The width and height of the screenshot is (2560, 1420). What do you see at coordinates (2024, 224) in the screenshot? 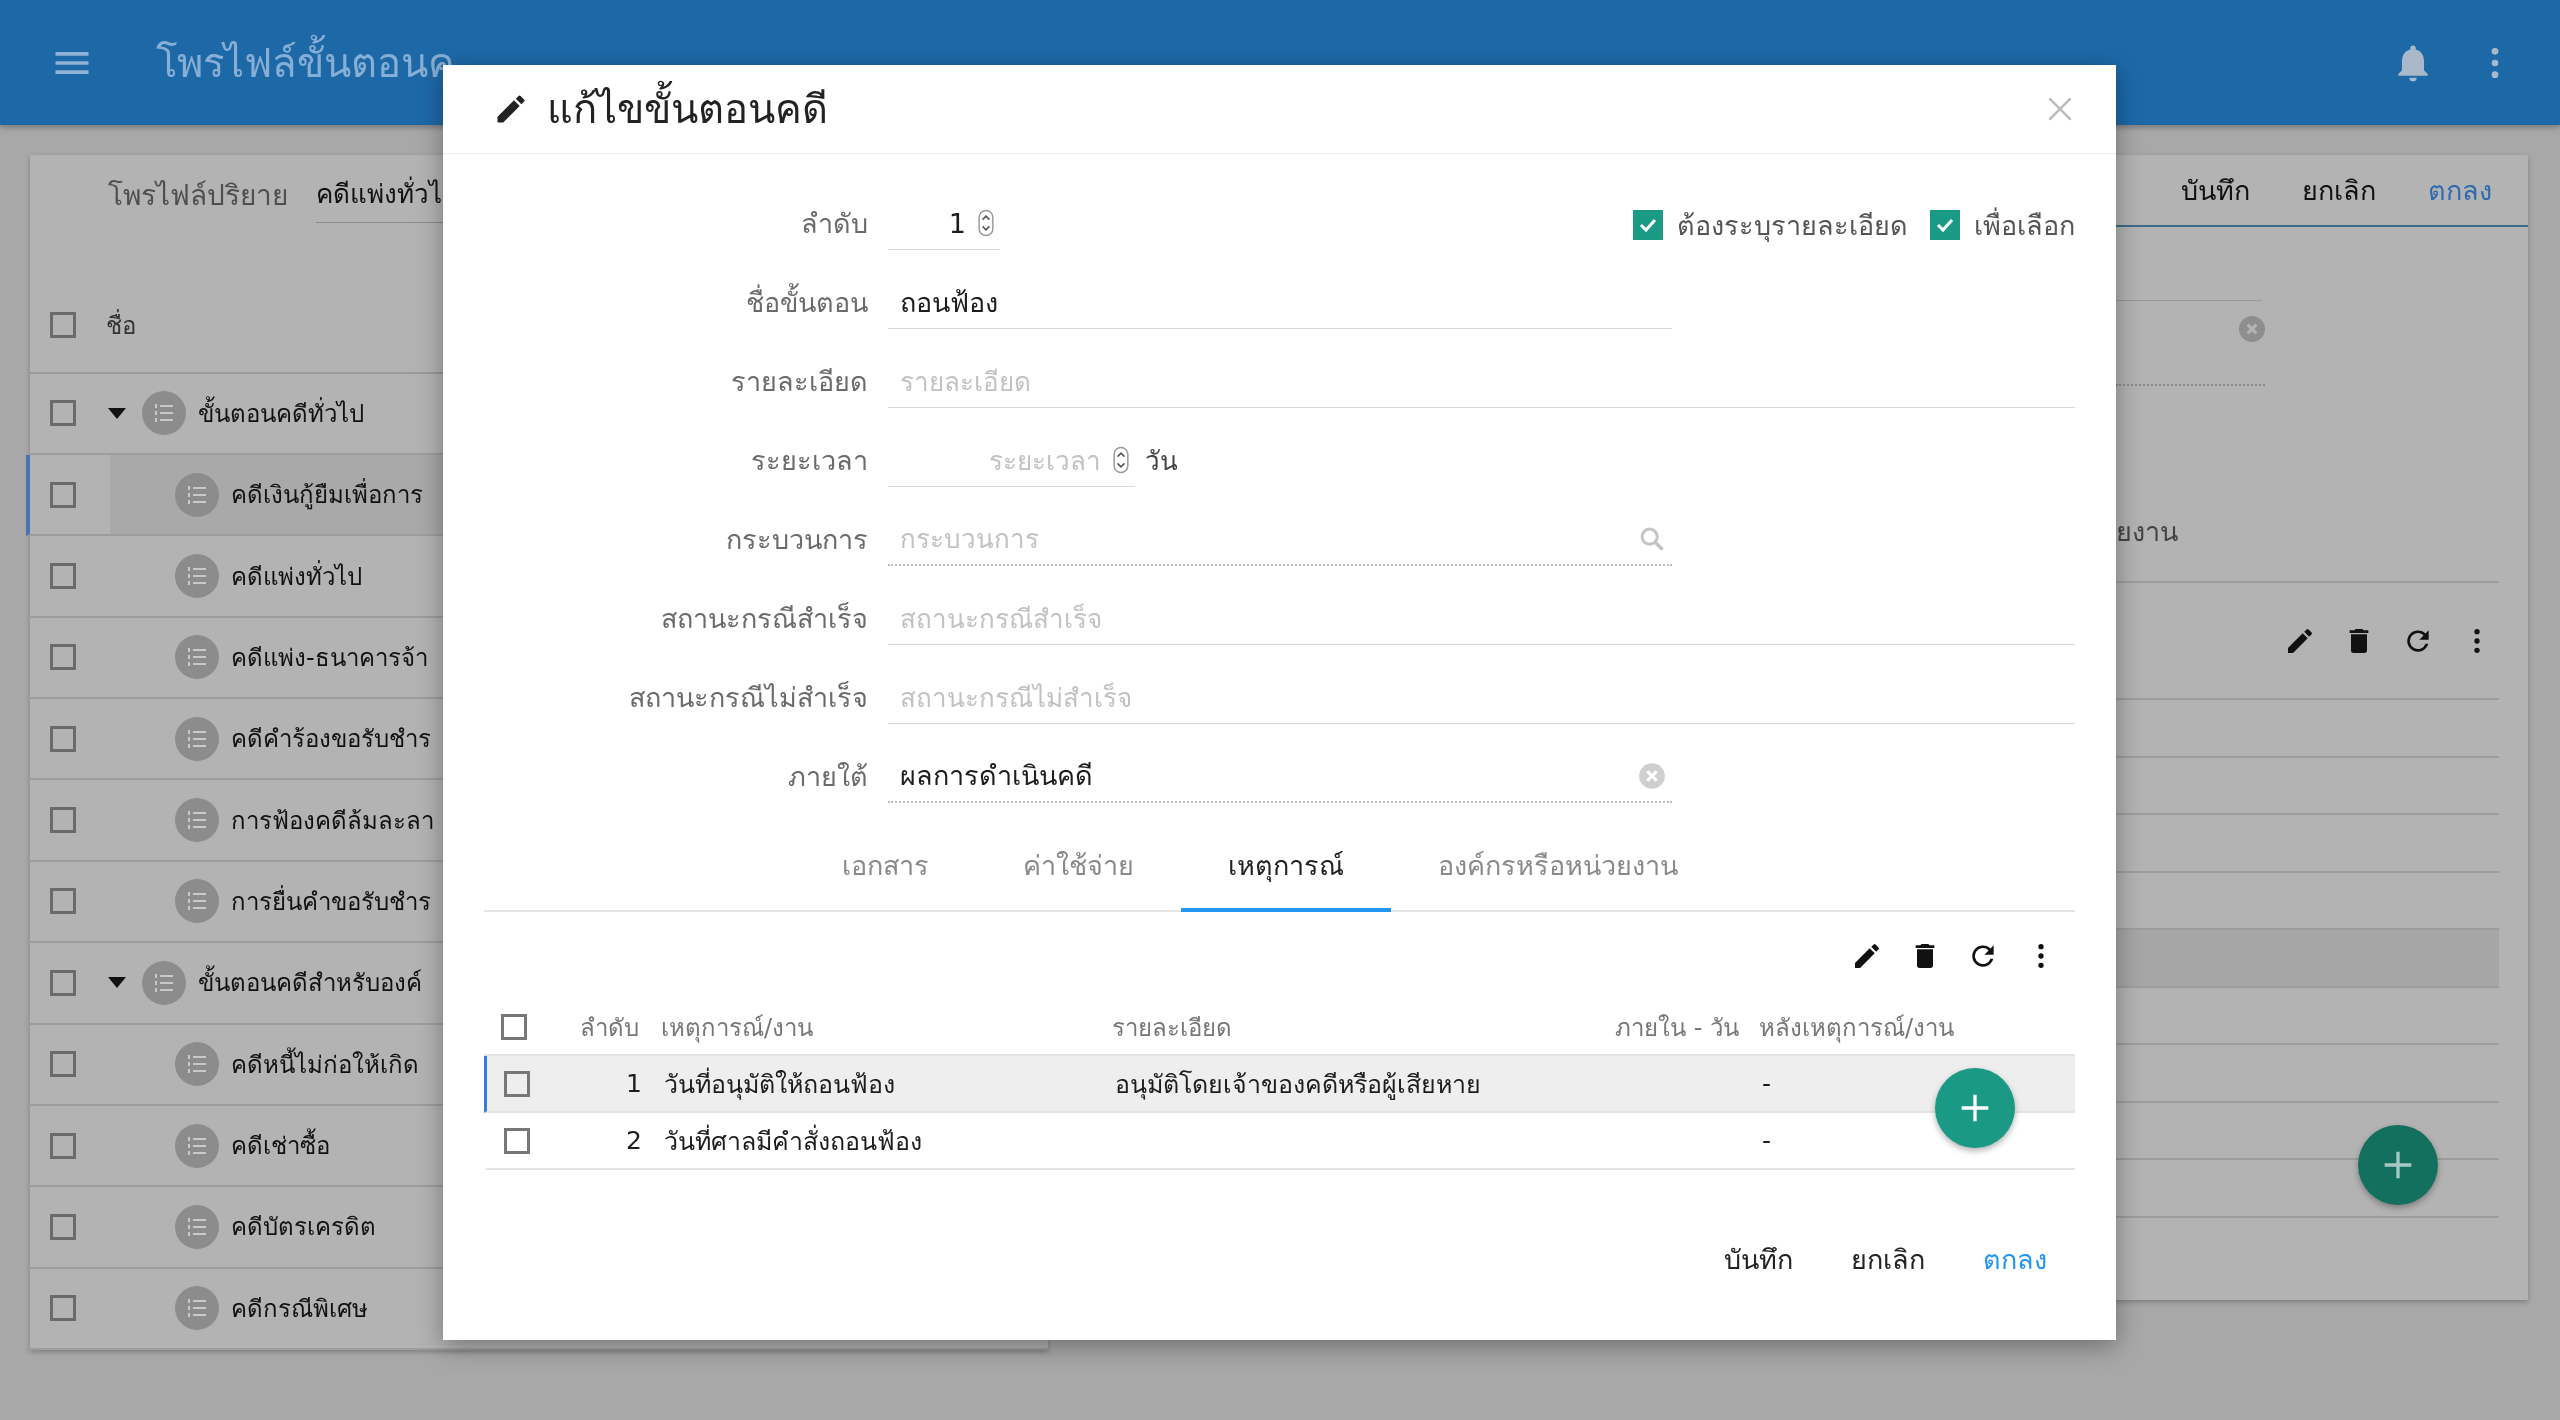
I see `checkbox-label: เพื่อเลือก` at bounding box center [2024, 224].